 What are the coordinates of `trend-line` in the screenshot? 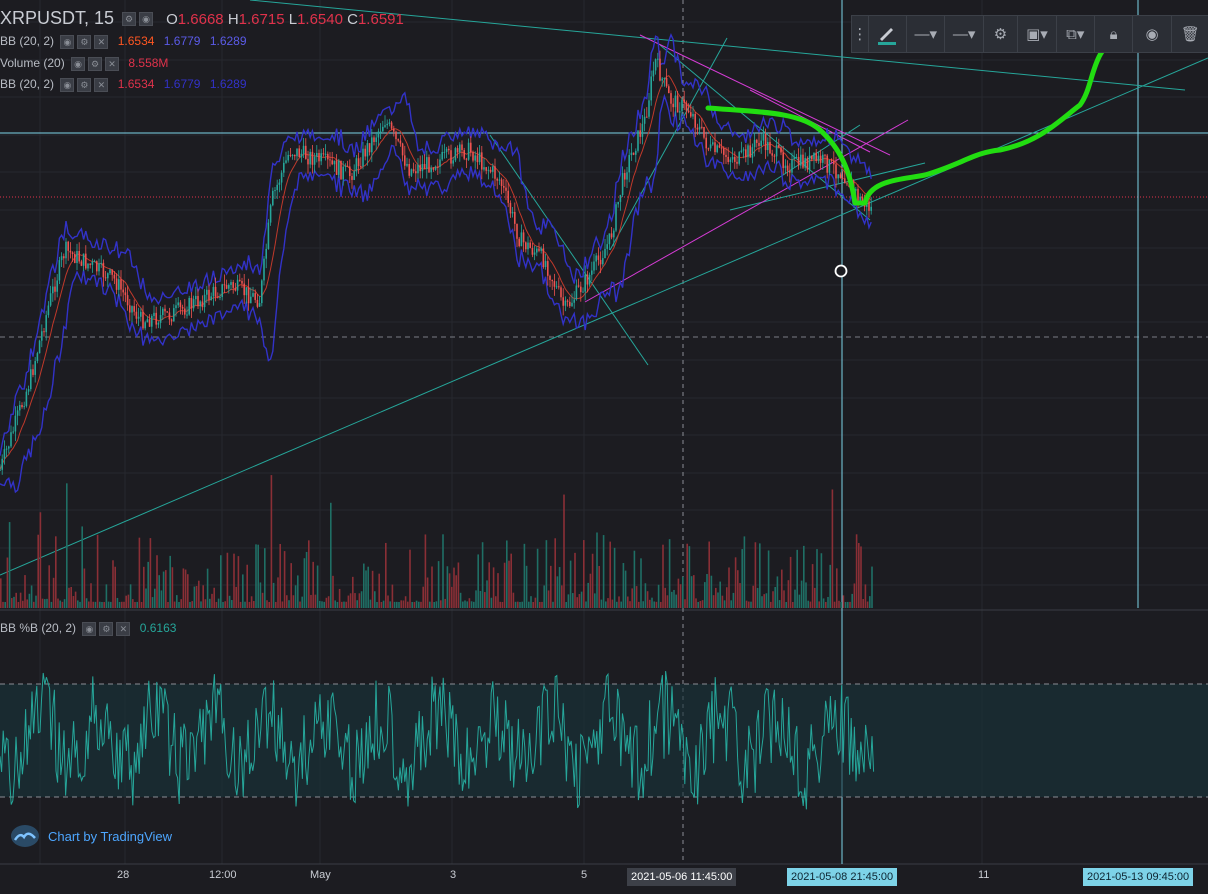 It's located at (569, 250).